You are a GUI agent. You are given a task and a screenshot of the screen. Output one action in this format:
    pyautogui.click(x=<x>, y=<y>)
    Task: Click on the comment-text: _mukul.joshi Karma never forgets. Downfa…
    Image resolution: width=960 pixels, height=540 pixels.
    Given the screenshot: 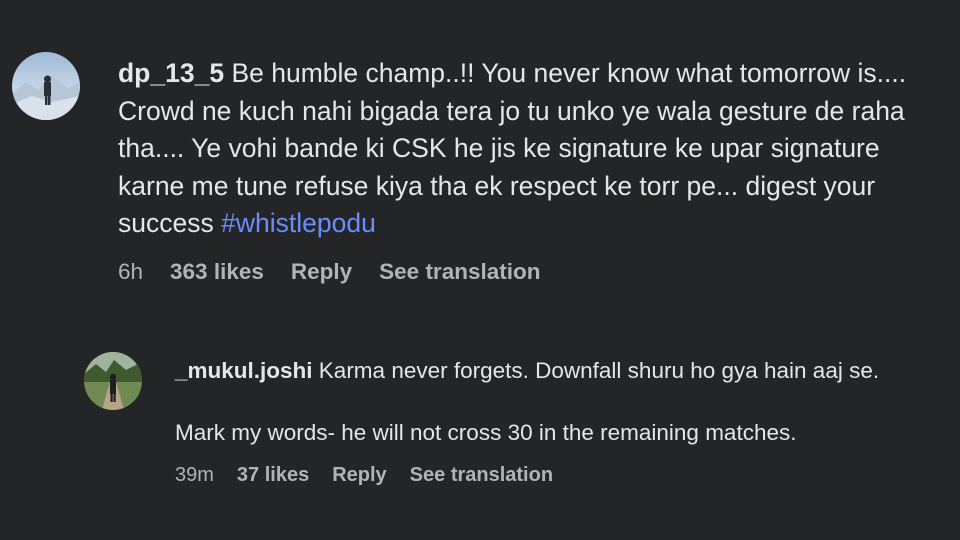 What is the action you would take?
    pyautogui.click(x=555, y=401)
    